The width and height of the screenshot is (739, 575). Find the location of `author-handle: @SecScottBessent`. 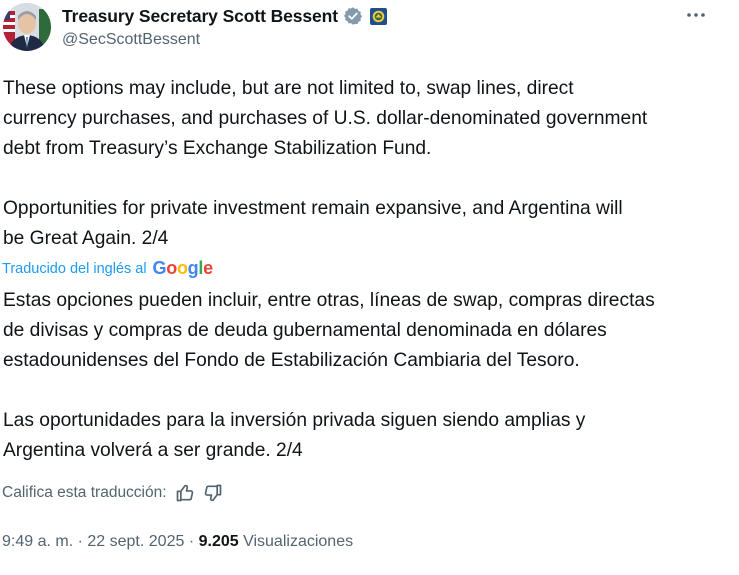

author-handle: @SecScottBessent is located at coordinates (131, 40).